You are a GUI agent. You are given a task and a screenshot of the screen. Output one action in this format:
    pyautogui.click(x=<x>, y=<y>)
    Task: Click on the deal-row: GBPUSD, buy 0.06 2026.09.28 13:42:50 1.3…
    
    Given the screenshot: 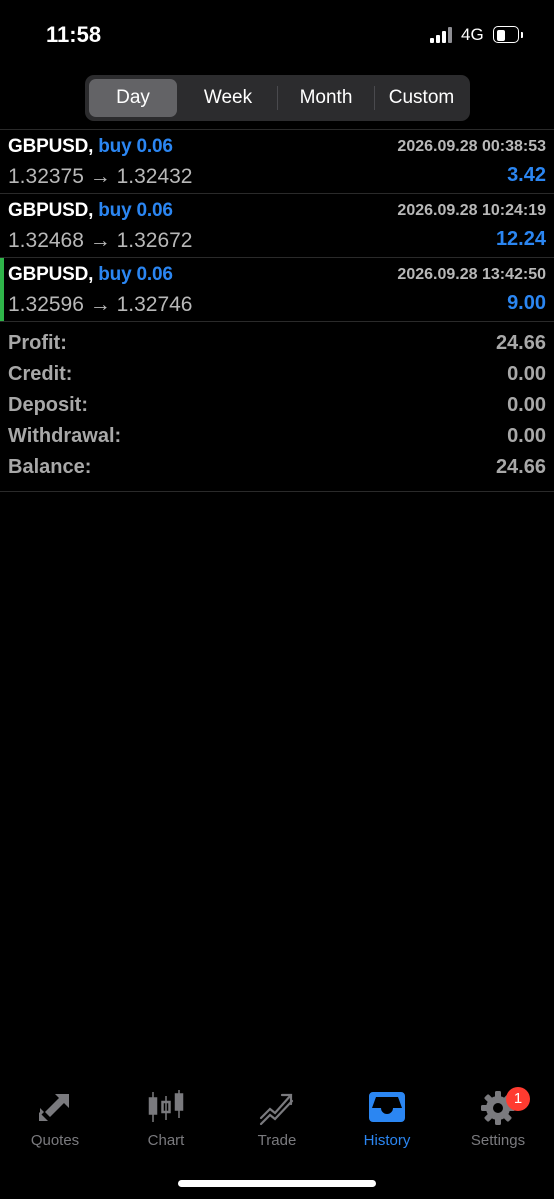 What is the action you would take?
    pyautogui.click(x=277, y=290)
    